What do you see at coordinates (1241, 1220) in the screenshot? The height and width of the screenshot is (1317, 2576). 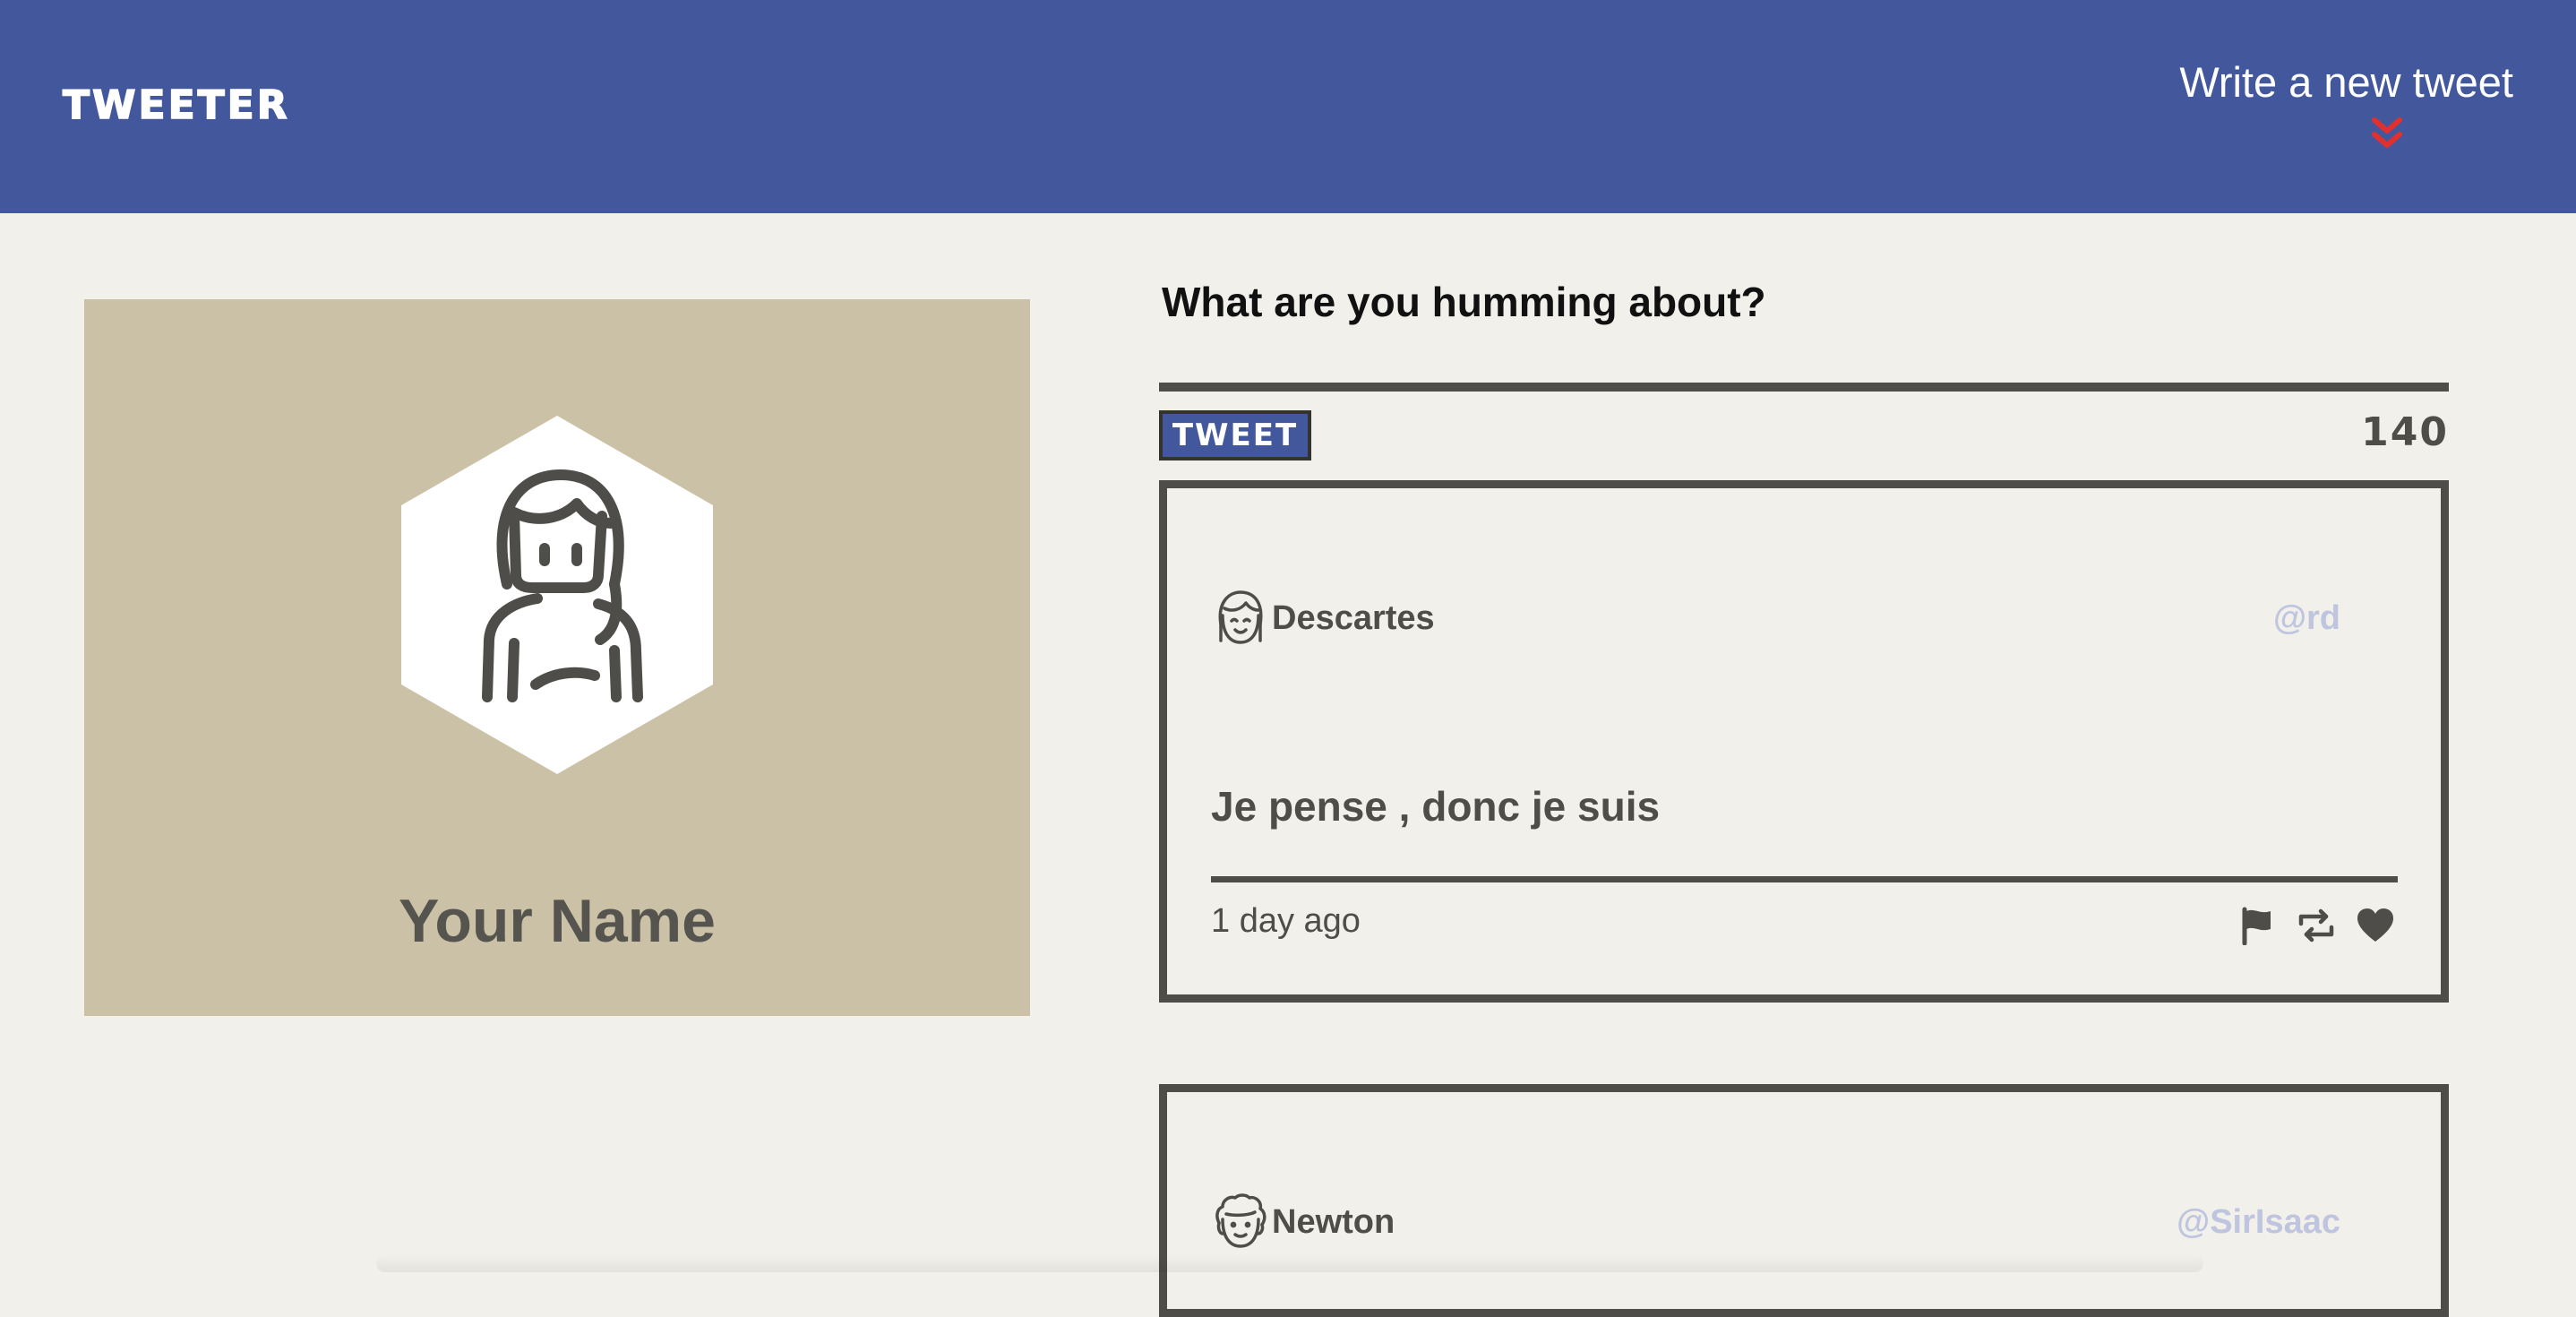 I see `curly-hair-avatar-icon` at bounding box center [1241, 1220].